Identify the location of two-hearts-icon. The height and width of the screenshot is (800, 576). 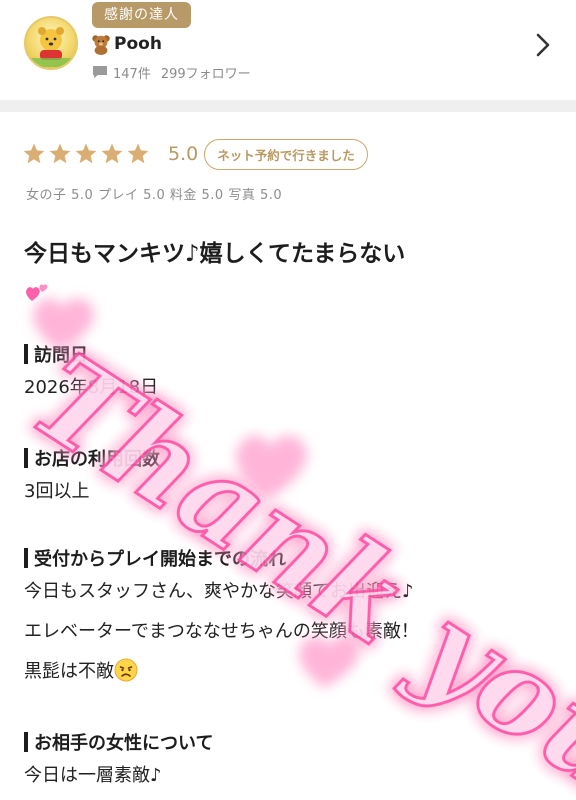
(37, 292).